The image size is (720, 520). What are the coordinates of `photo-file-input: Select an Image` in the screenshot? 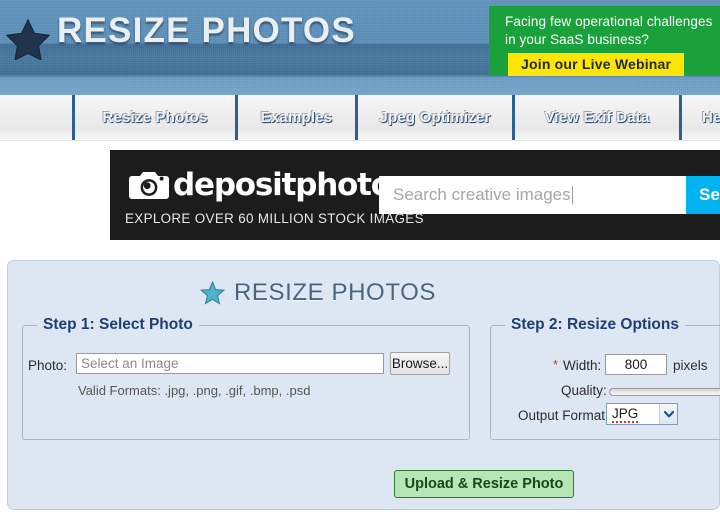 It's located at (230, 363).